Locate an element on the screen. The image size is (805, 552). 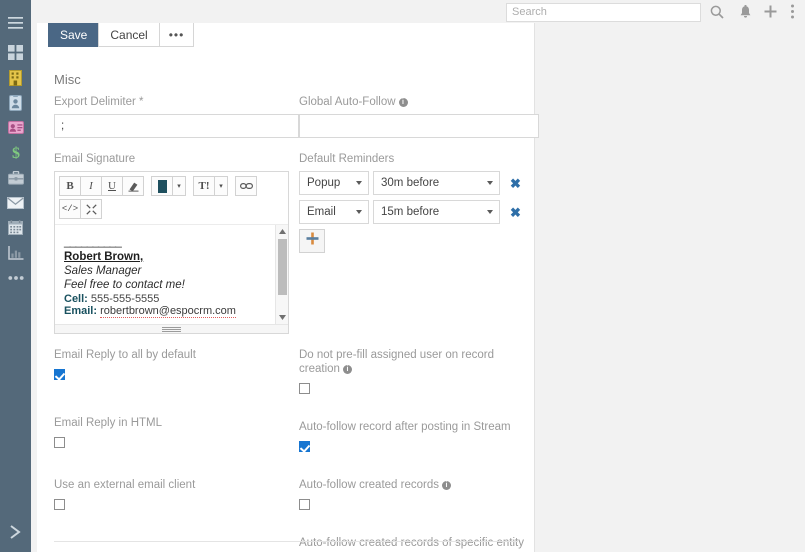
reminder-when-select-1: 30m before is located at coordinates (436, 183).